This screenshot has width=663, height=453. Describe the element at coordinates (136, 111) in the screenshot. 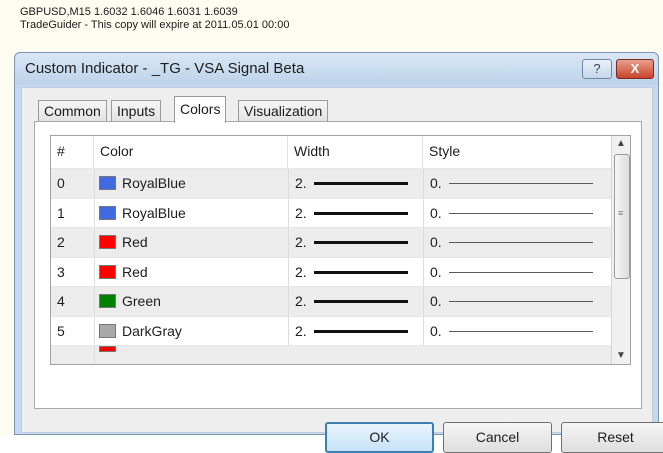

I see `tab-inputs: Inputs` at that location.